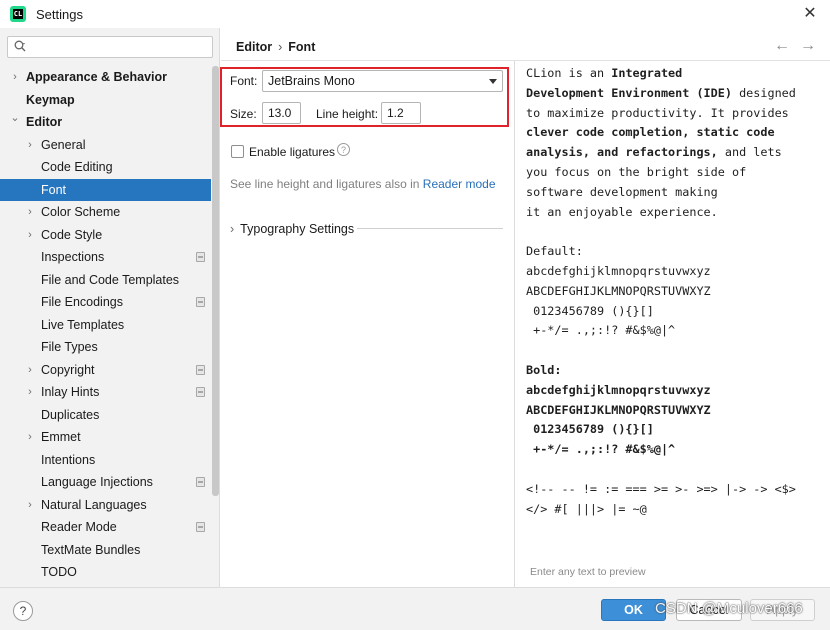  Describe the element at coordinates (97, 482) in the screenshot. I see `sidebar-item-label: Language Injections` at that location.